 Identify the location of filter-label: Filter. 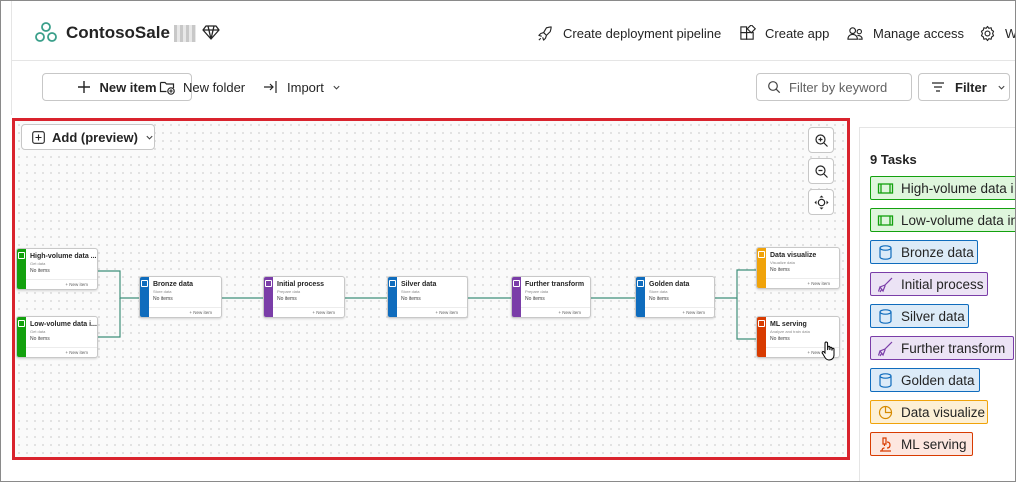
(971, 87).